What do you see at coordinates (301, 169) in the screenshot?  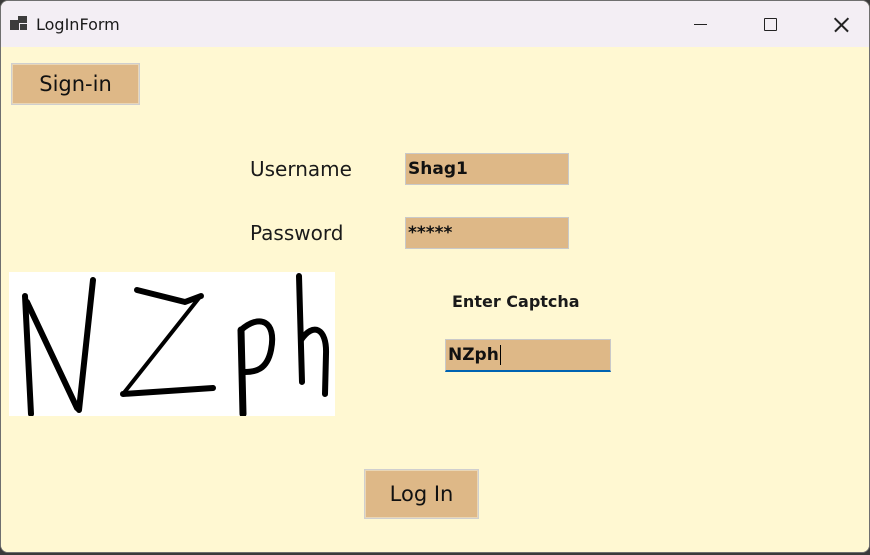 I see `username-label: Username` at bounding box center [301, 169].